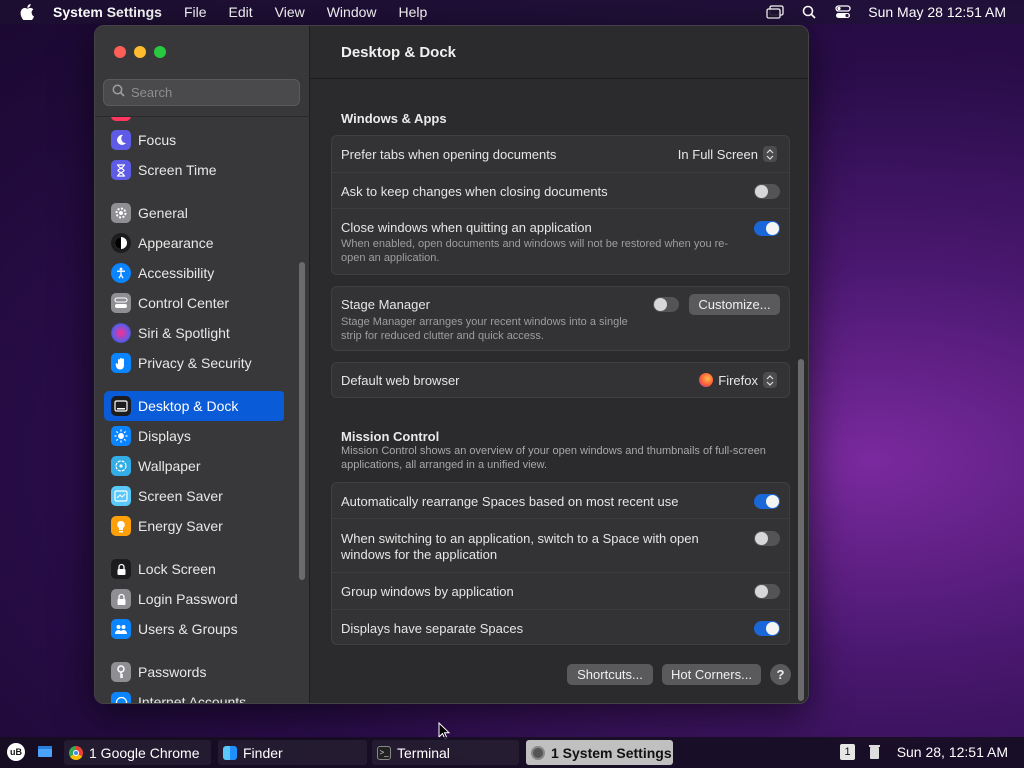 The image size is (1024, 768). Describe the element at coordinates (194, 629) in the screenshot. I see `sidebar-item-users-groups: Users & Groups` at that location.